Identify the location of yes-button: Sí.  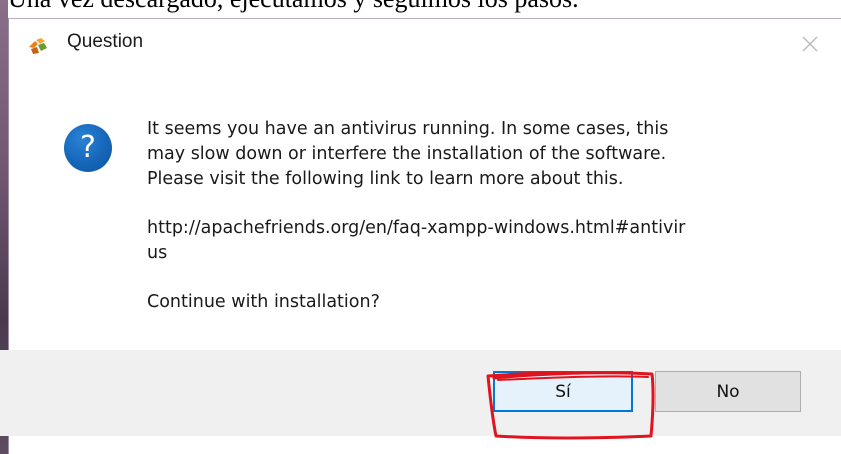
(563, 391).